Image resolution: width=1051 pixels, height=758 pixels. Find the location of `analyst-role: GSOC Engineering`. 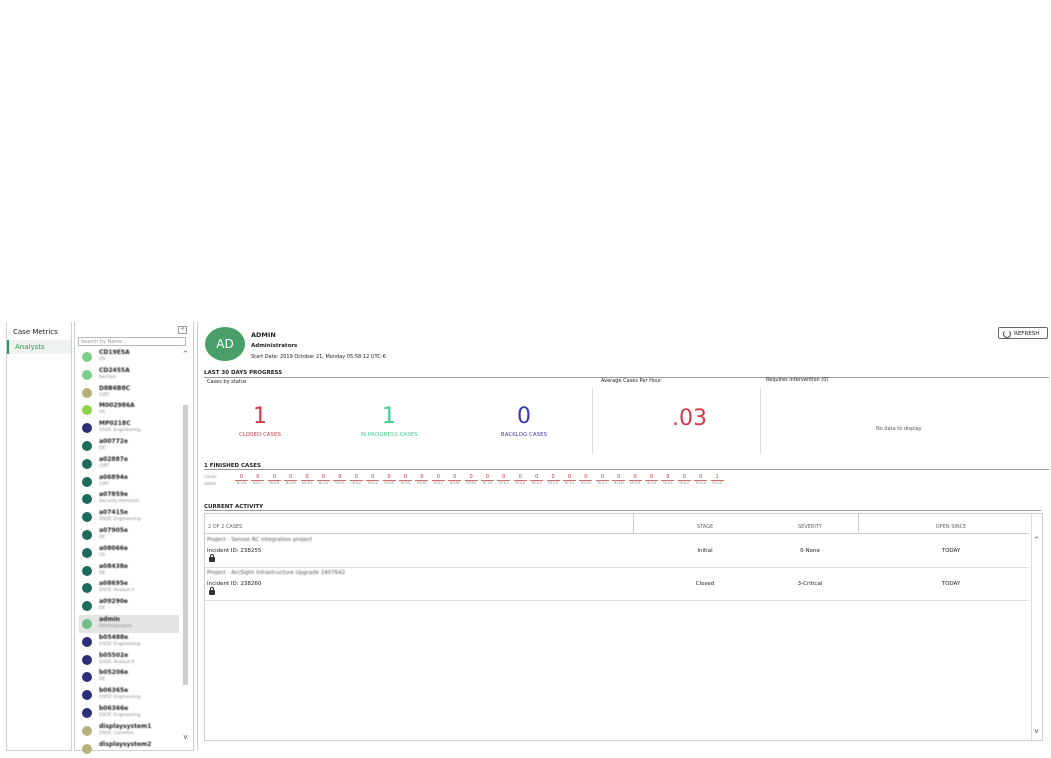

analyst-role: GSOC Engineering is located at coordinates (120, 520).